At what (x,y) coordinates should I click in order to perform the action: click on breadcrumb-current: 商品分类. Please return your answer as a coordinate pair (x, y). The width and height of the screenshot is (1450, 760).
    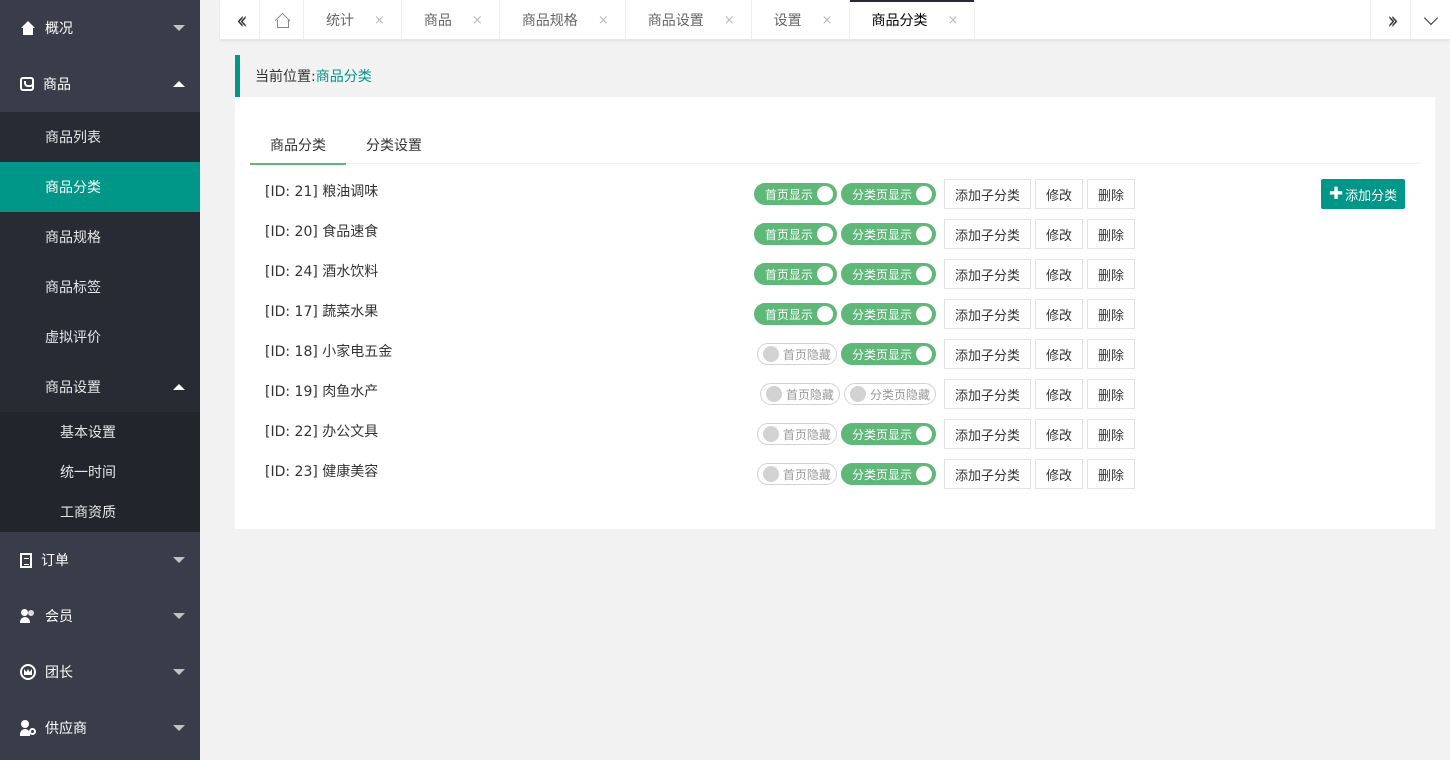
    Looking at the image, I should click on (344, 76).